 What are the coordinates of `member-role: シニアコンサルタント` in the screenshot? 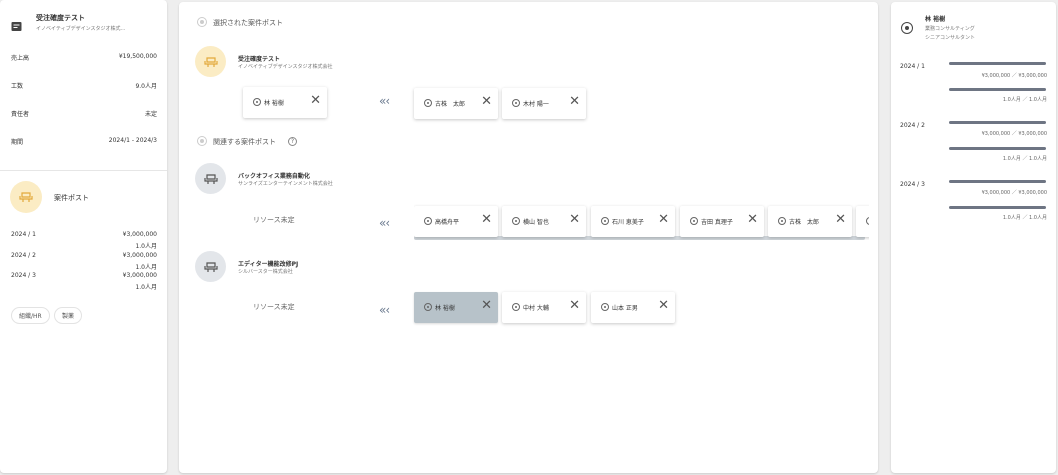 It's located at (950, 38).